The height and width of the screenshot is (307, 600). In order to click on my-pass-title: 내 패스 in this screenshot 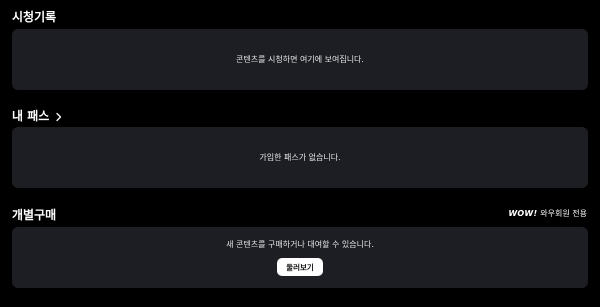, I will do `click(37, 115)`.